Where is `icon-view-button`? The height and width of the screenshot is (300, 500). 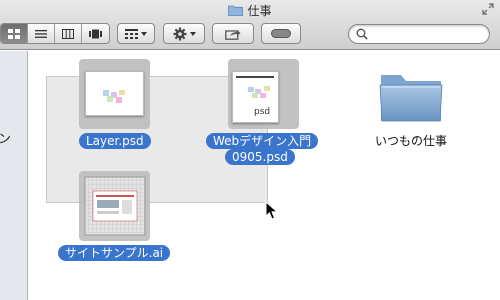 icon-view-button is located at coordinates (14, 33).